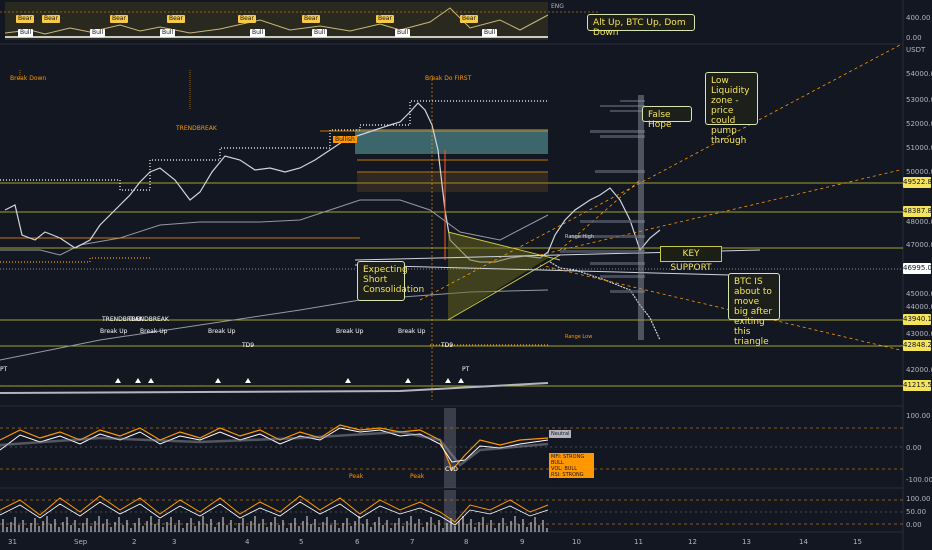 This screenshot has height=550, width=932. I want to click on time-axis-label: 12, so click(692, 542).